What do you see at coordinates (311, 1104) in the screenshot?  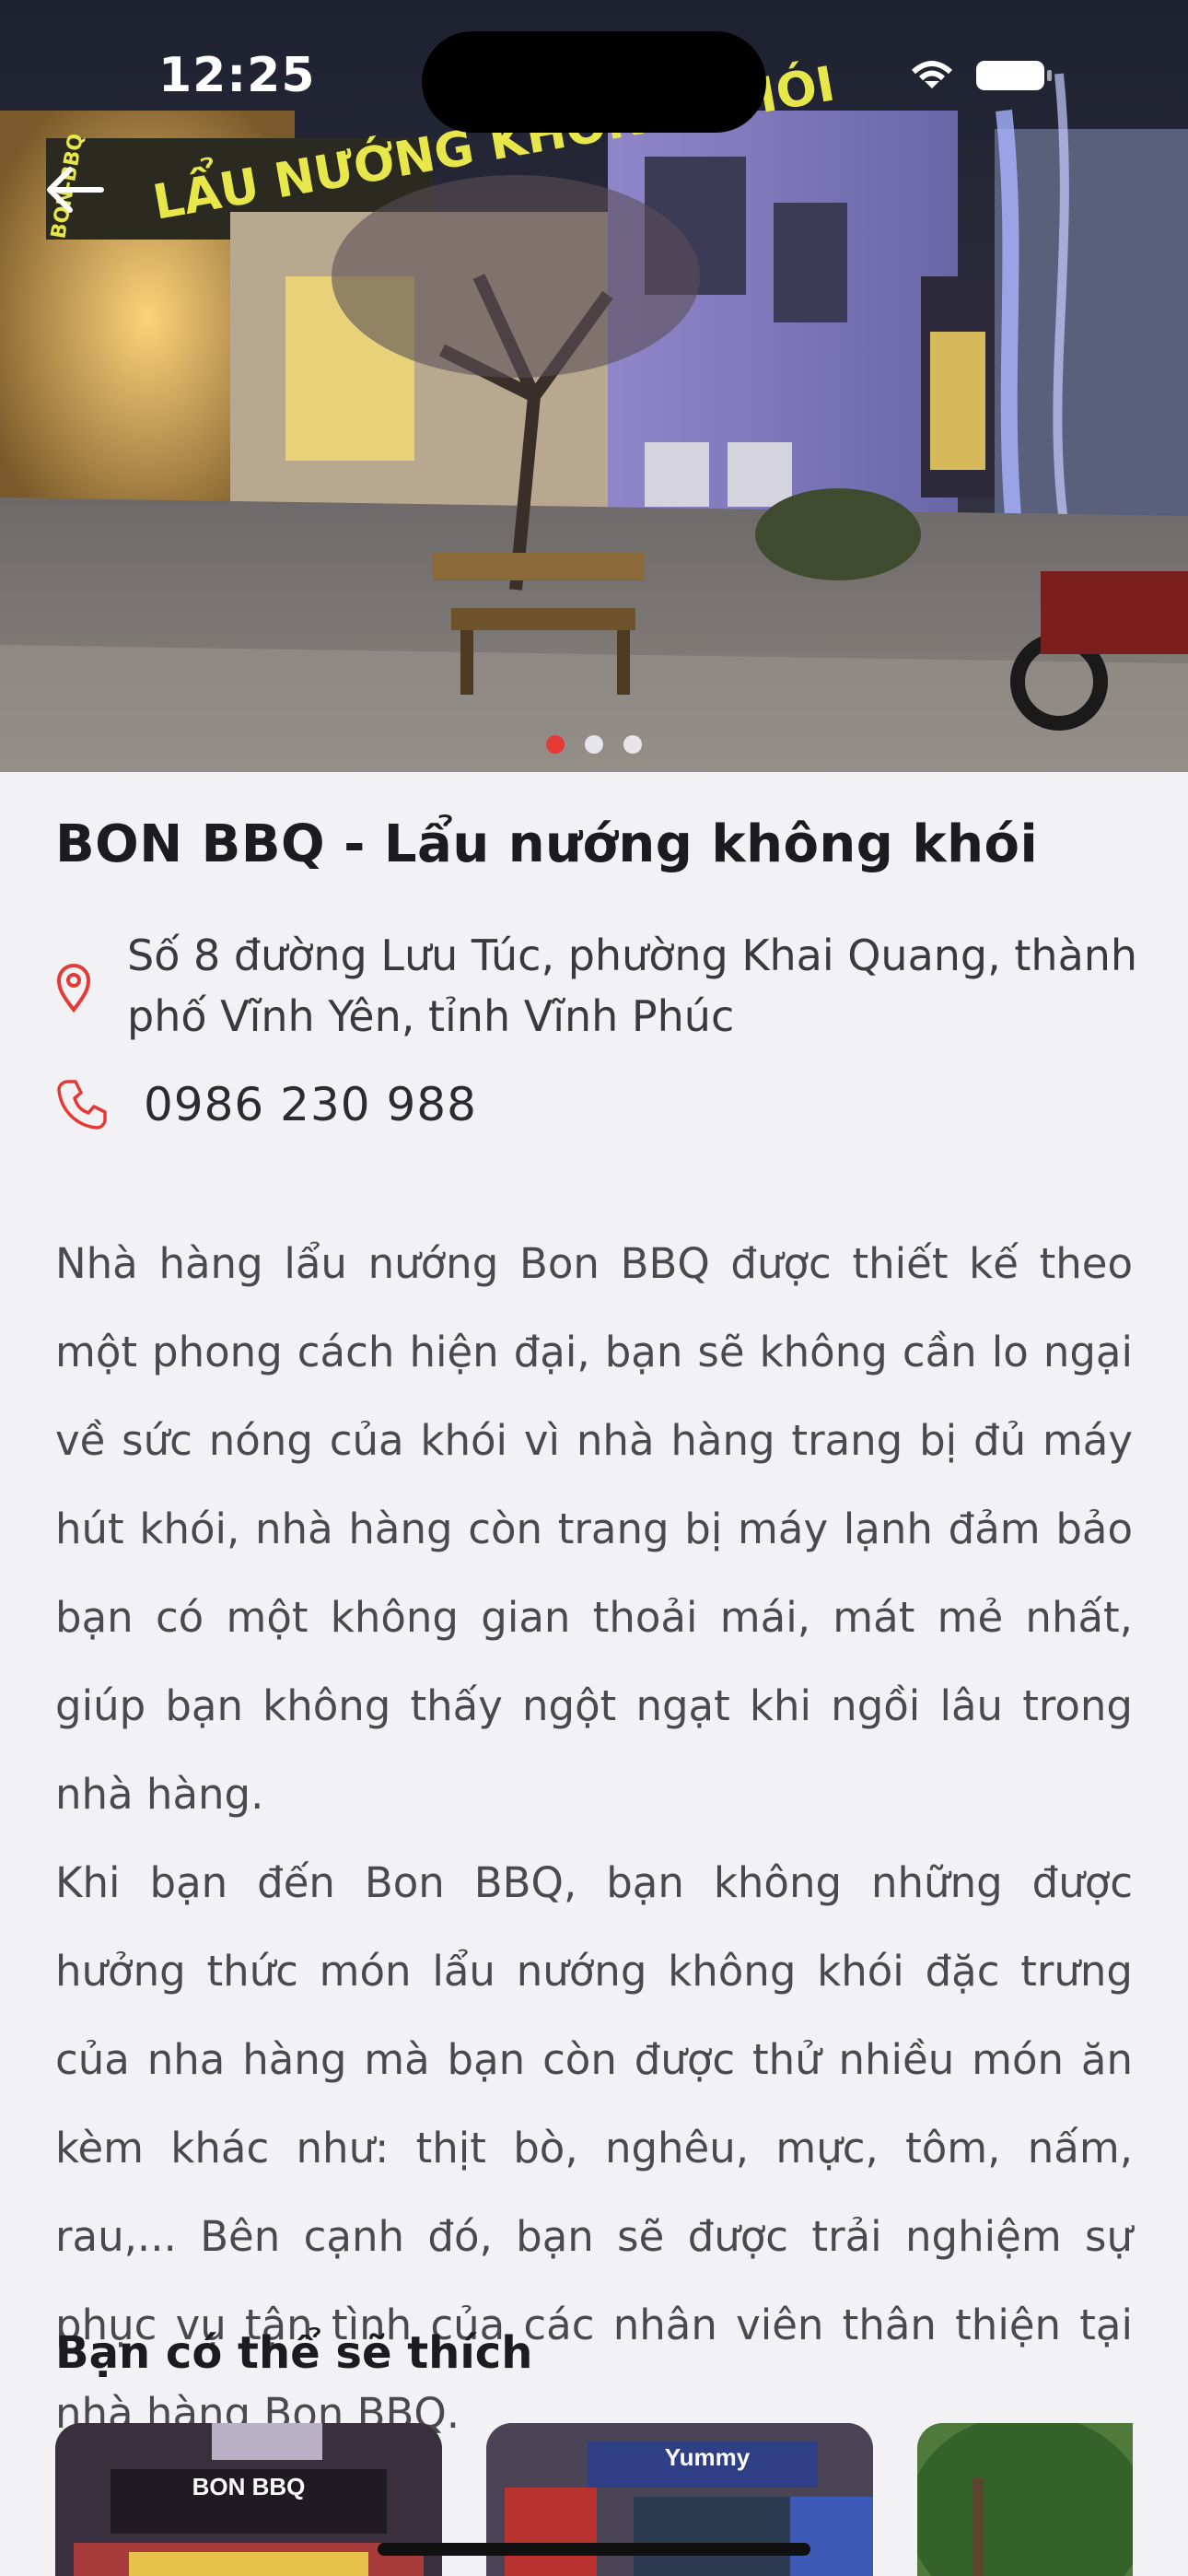 I see `restaurant-phone: 0986 230 988` at bounding box center [311, 1104].